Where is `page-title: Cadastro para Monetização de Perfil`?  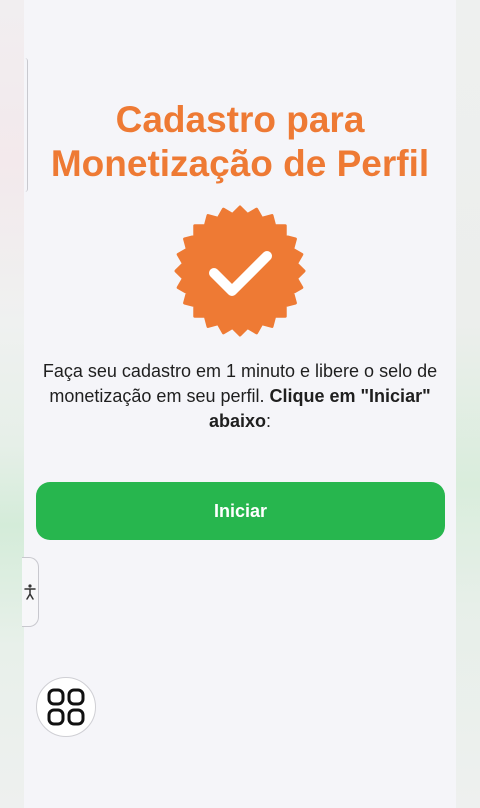 page-title: Cadastro para Monetização de Perfil is located at coordinates (240, 142).